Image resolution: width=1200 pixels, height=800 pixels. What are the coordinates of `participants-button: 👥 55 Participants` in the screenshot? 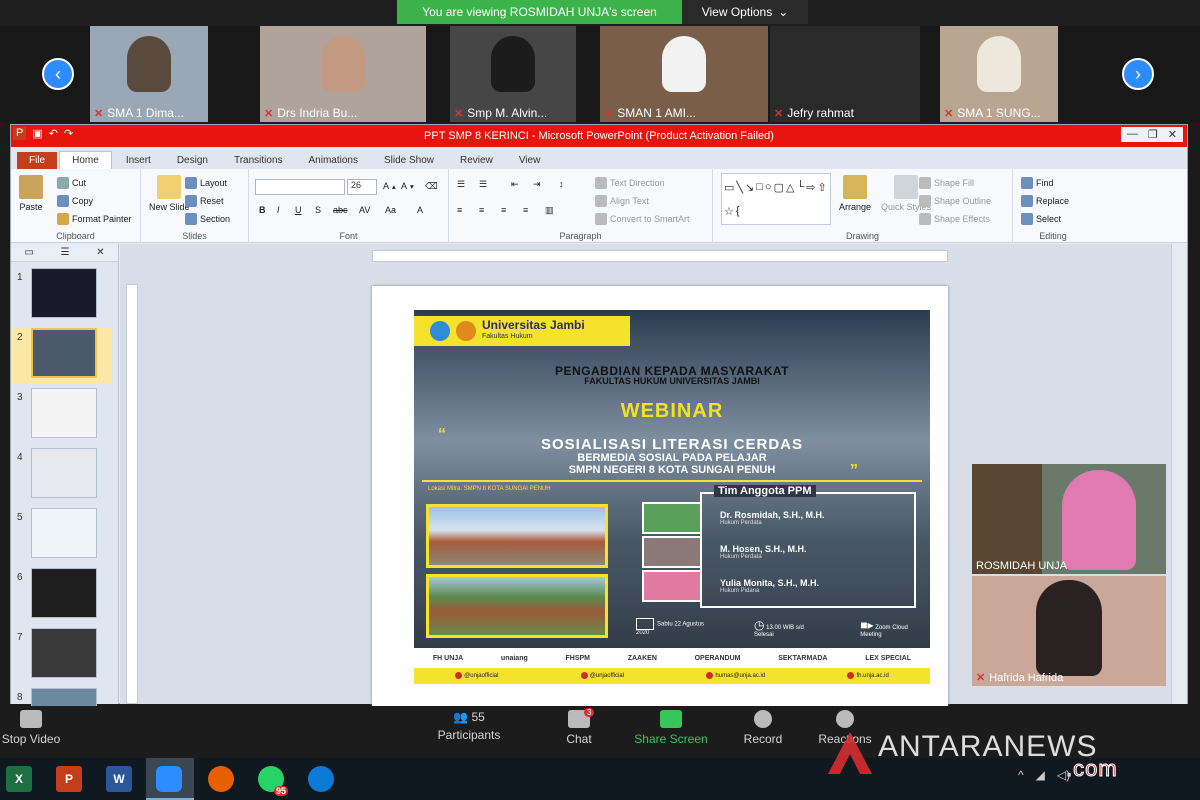 It's located at (469, 726).